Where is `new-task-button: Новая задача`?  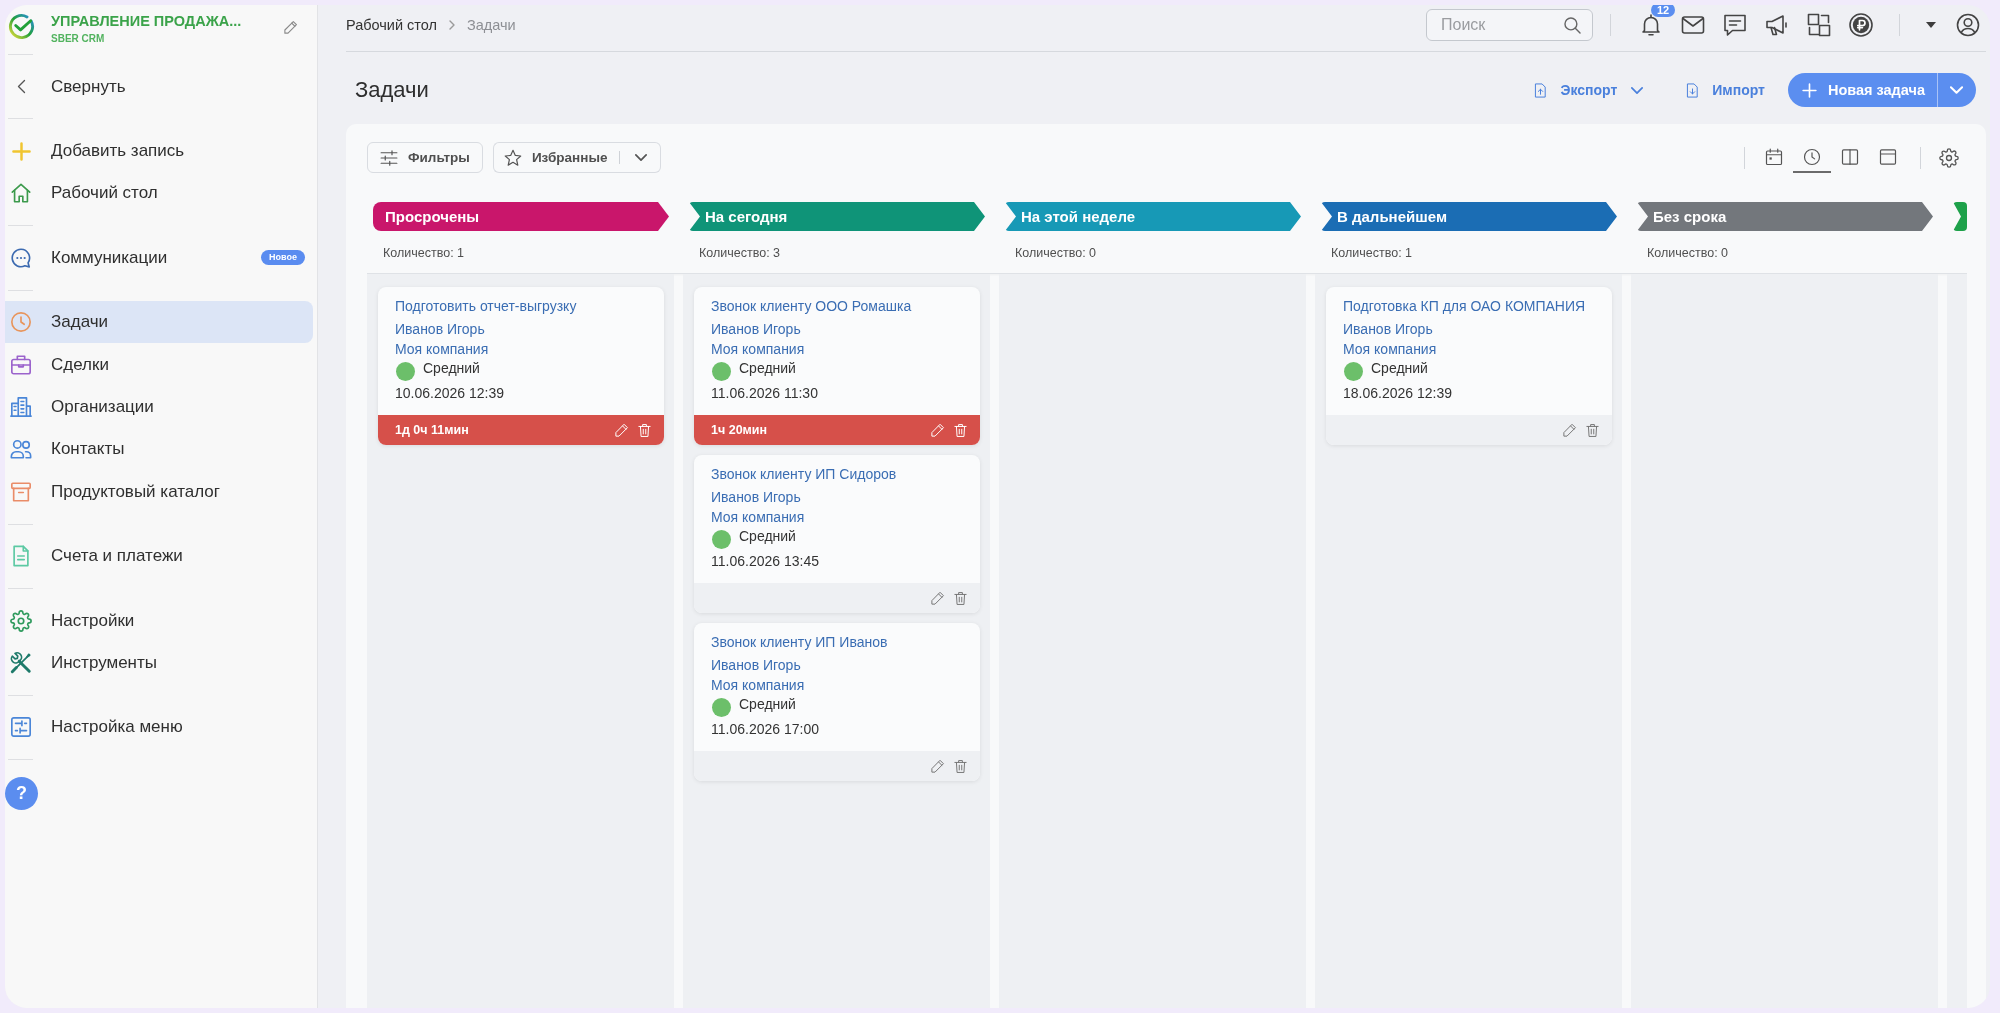
new-task-button: Новая задача is located at coordinates (1862, 90).